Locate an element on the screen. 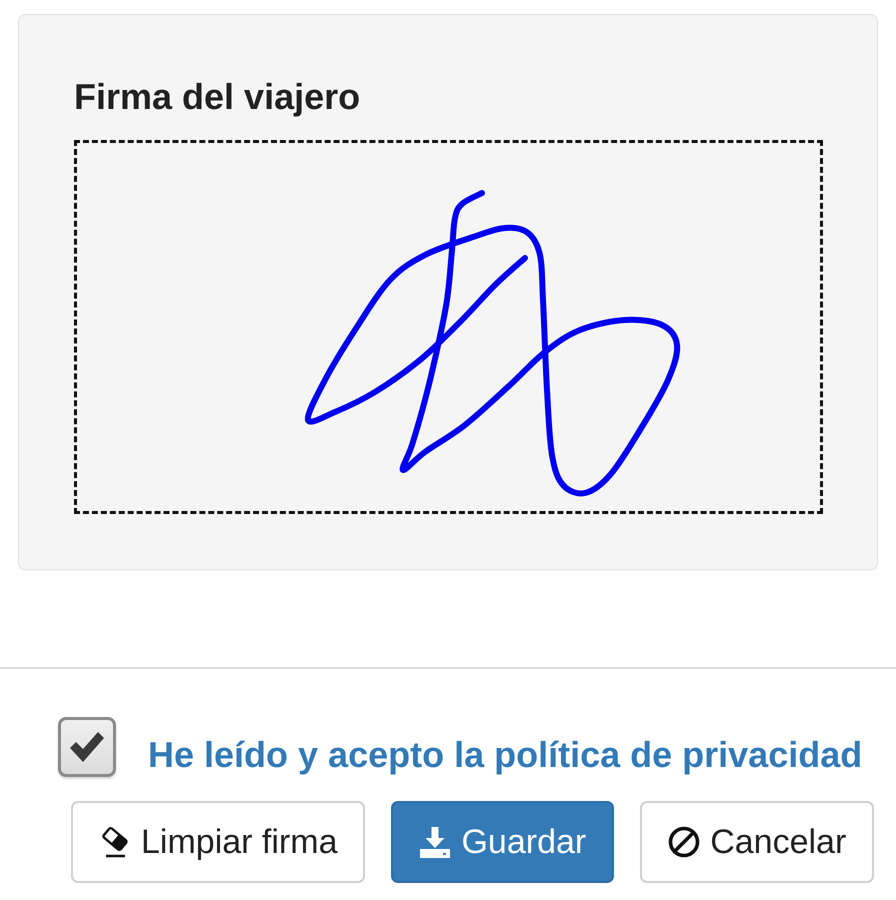  checkbox is located at coordinates (87, 747).